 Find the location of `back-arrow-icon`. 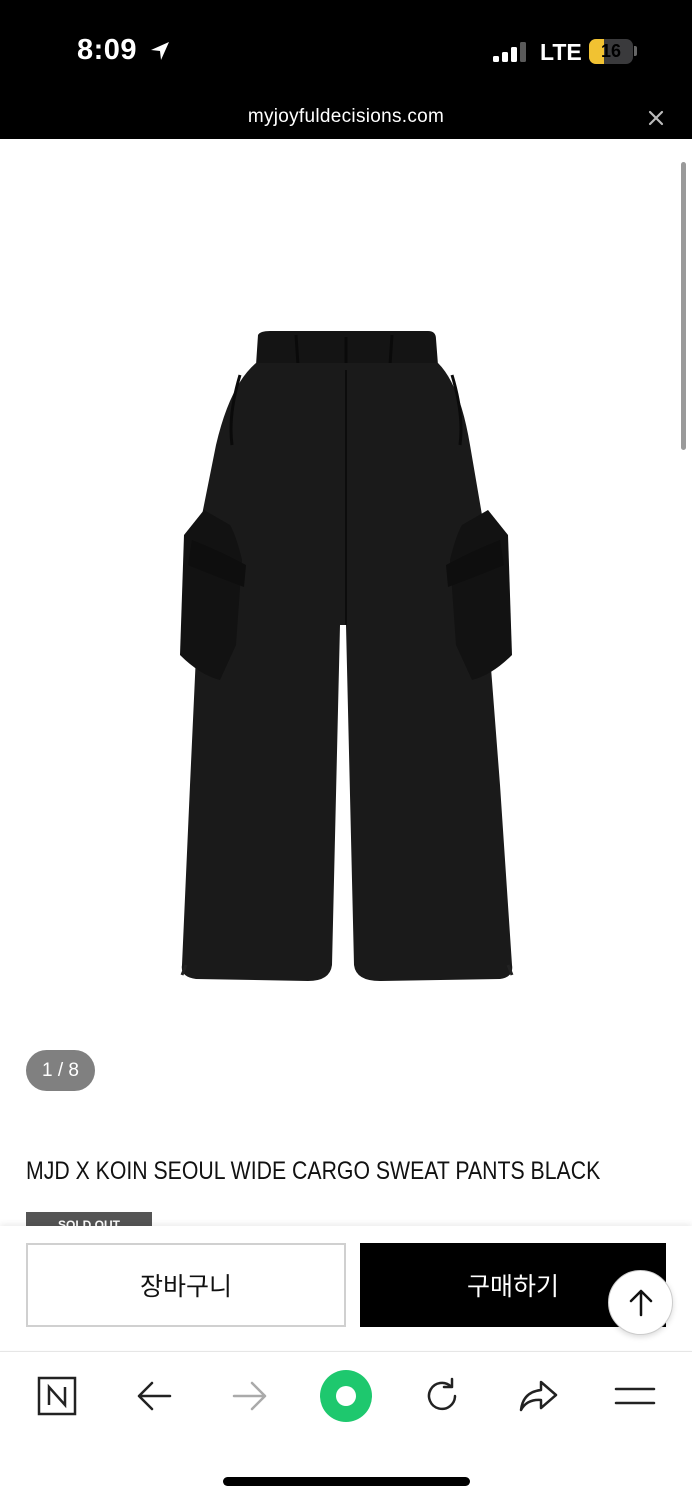

back-arrow-icon is located at coordinates (154, 1396).